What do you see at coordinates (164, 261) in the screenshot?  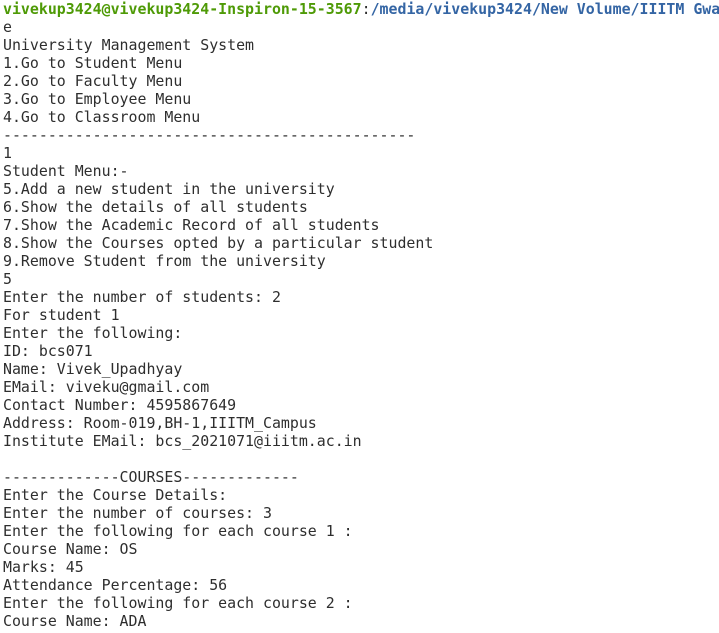 I see `terminal-line: 9.Remove Student from the university` at bounding box center [164, 261].